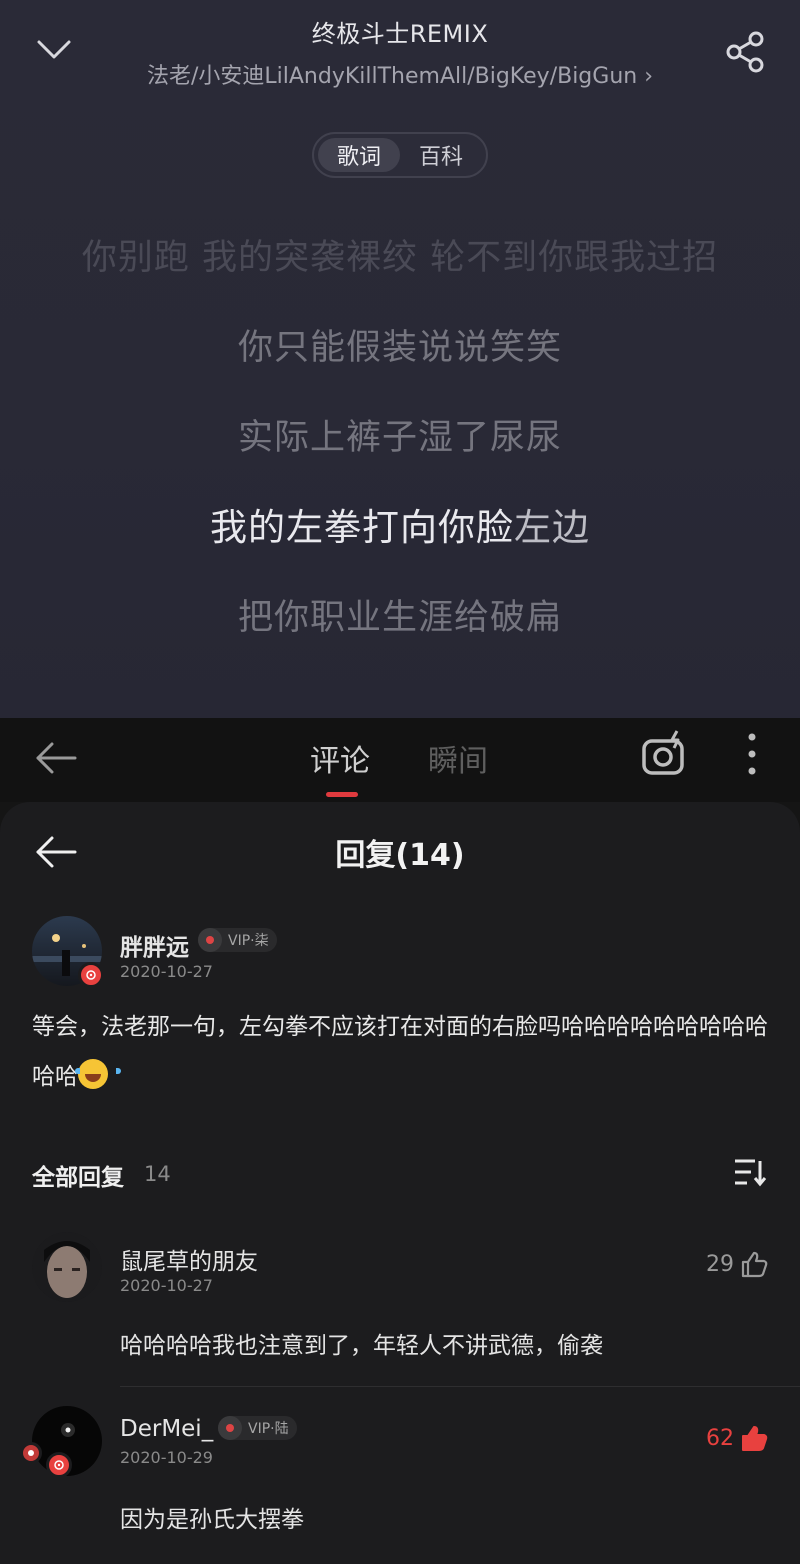  I want to click on chevron-down-icon, so click(54, 49).